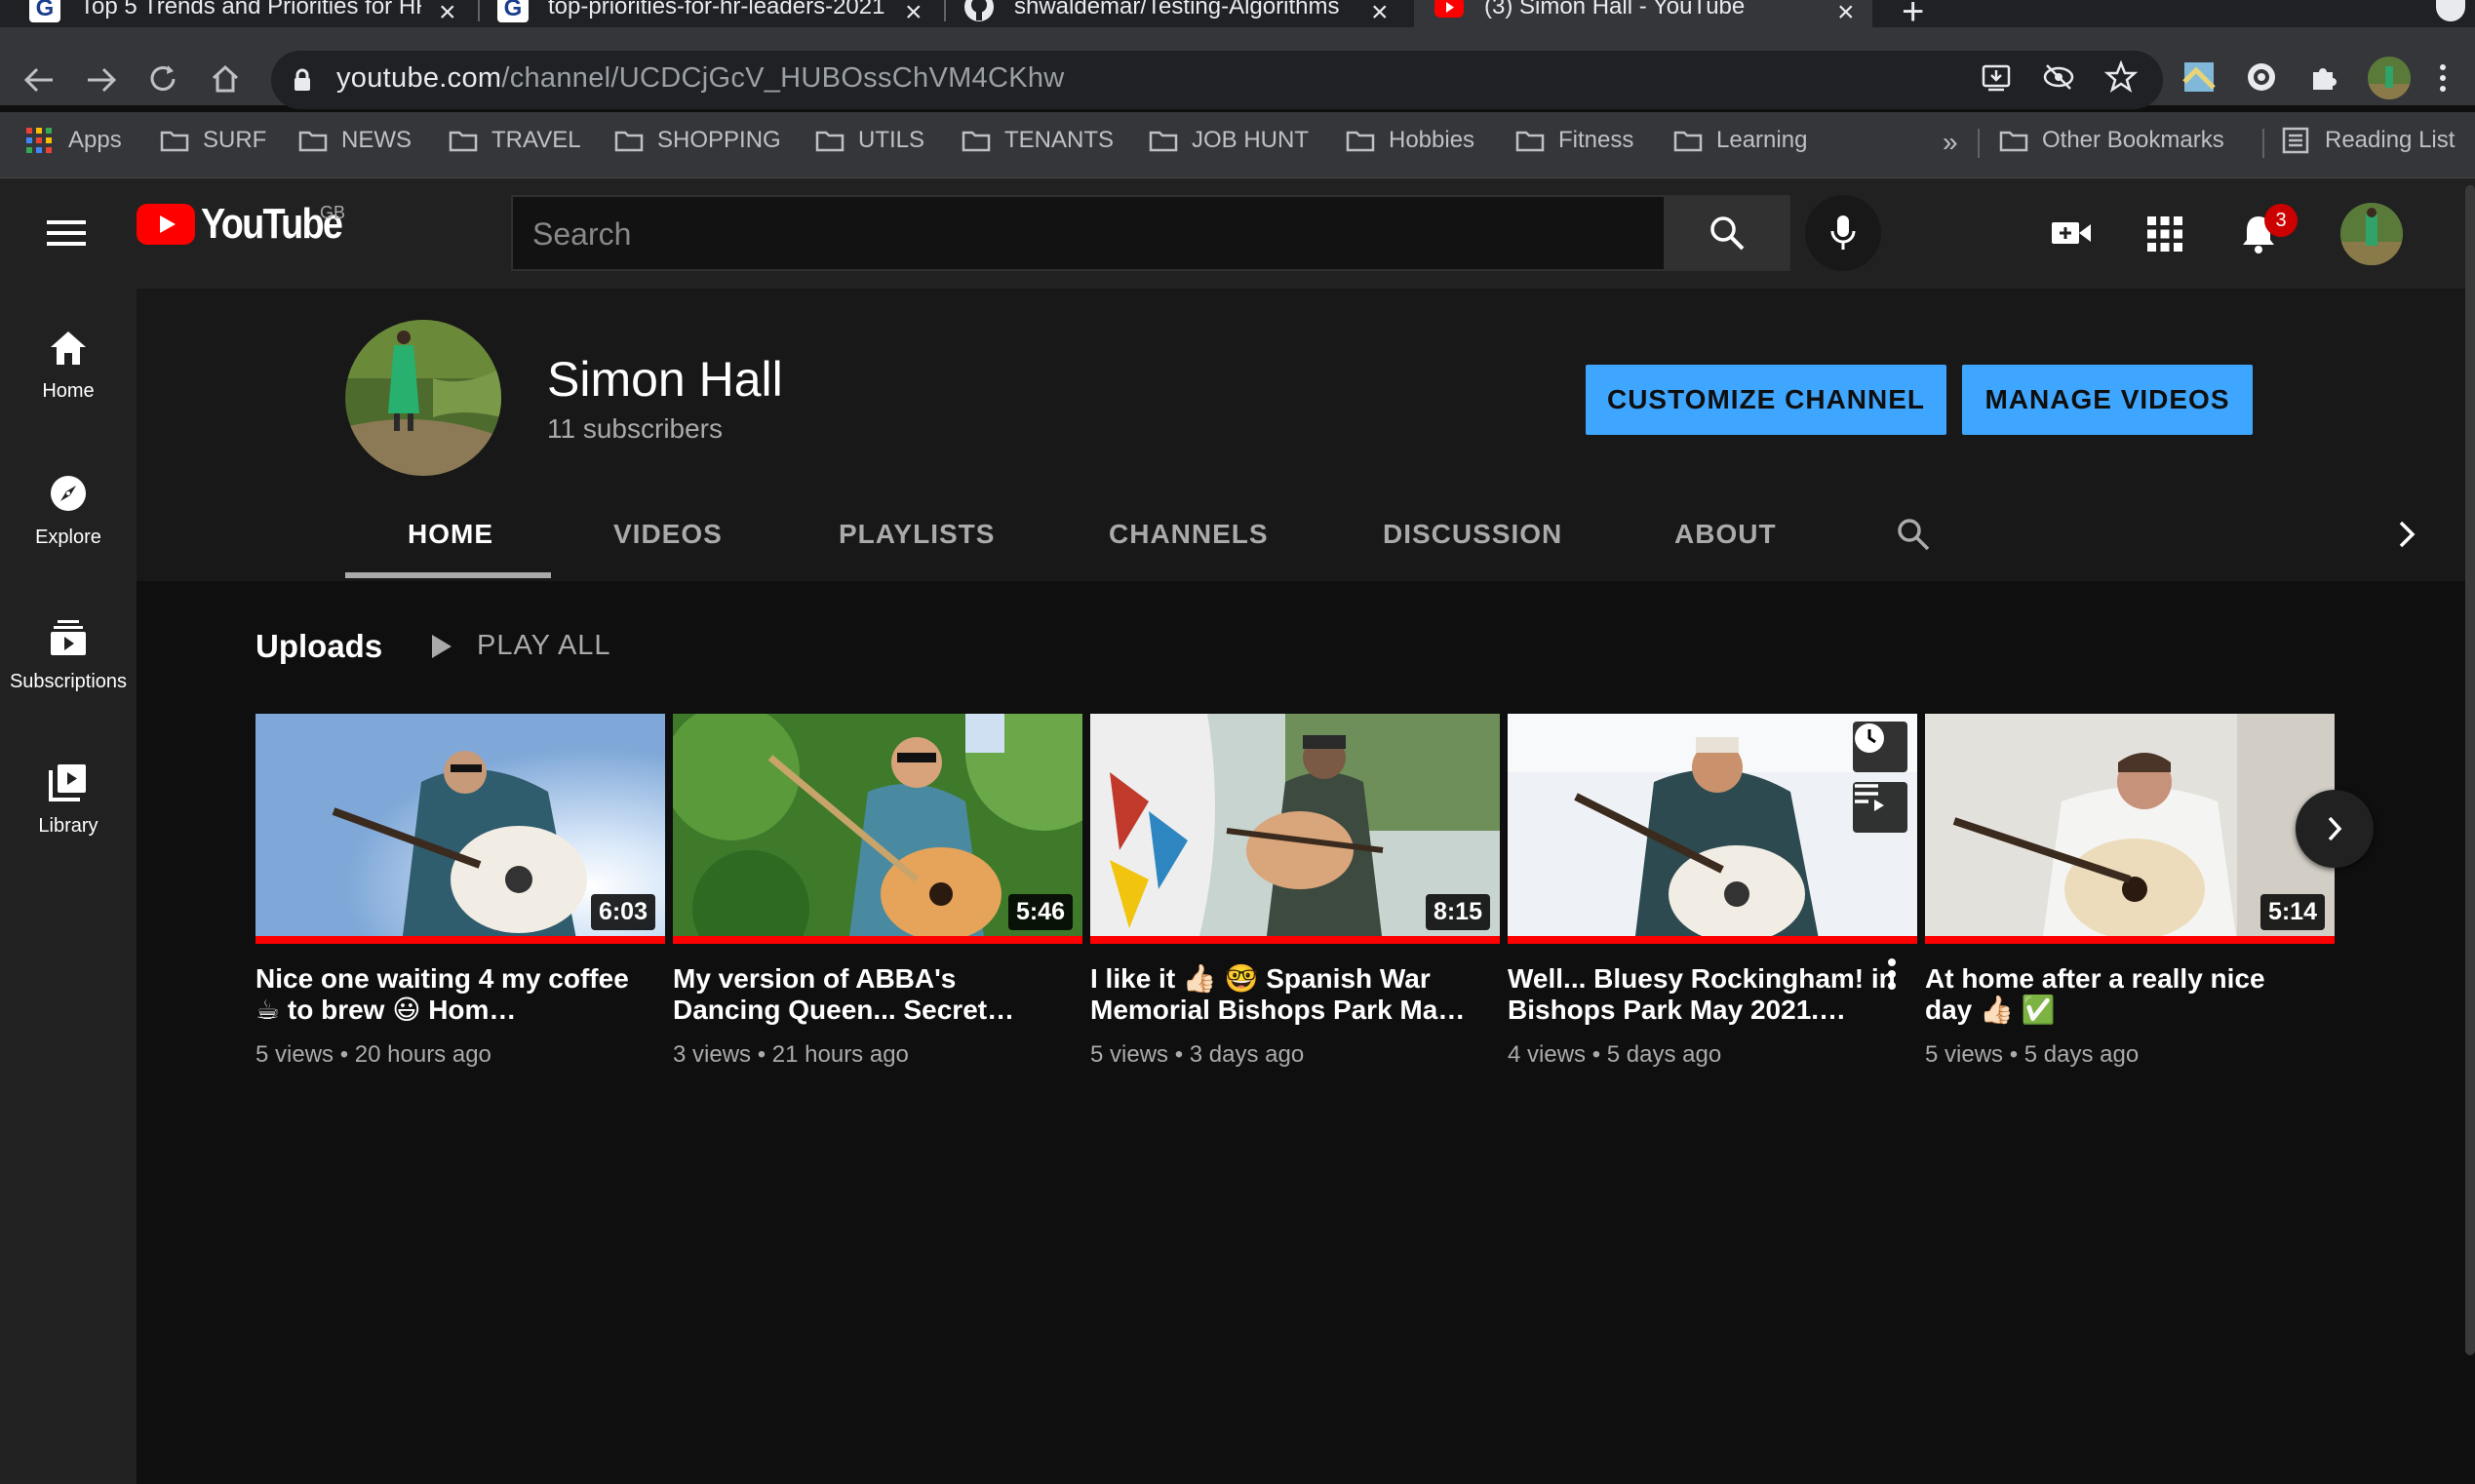 The image size is (2475, 1484). I want to click on browser-menu-icon, so click(2443, 78).